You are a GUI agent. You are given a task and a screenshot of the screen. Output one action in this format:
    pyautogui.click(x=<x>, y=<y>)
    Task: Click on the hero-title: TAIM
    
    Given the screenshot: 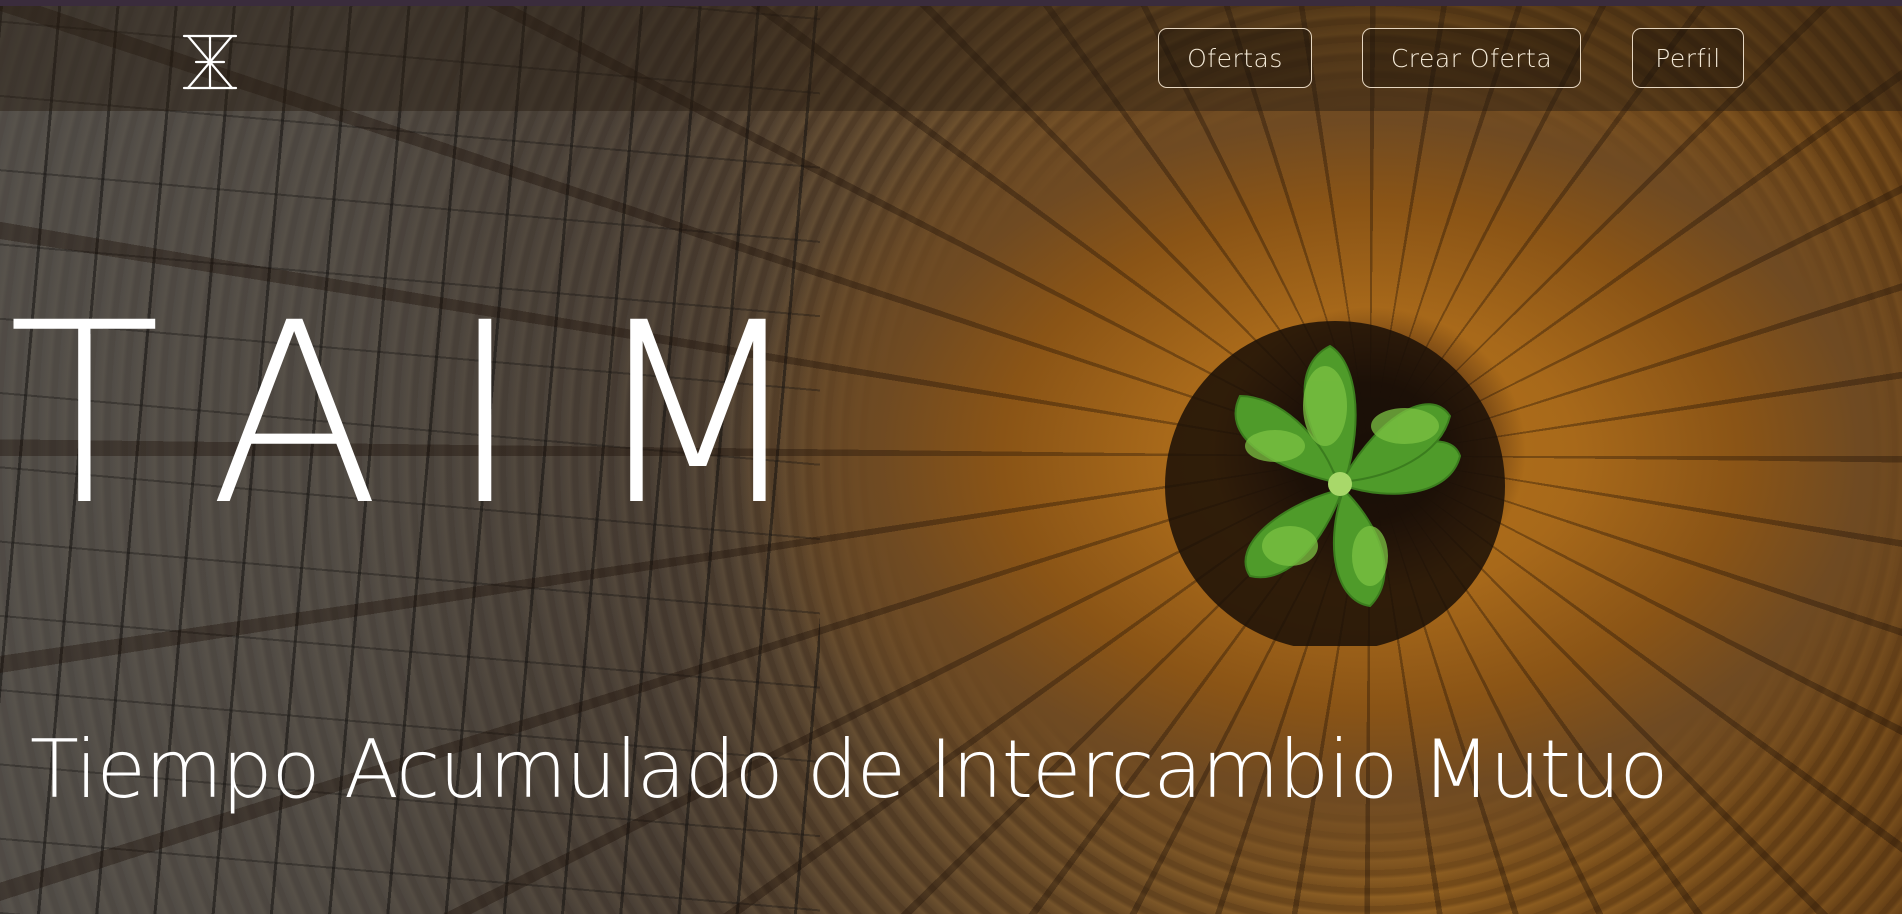 What is the action you would take?
    pyautogui.click(x=441, y=414)
    